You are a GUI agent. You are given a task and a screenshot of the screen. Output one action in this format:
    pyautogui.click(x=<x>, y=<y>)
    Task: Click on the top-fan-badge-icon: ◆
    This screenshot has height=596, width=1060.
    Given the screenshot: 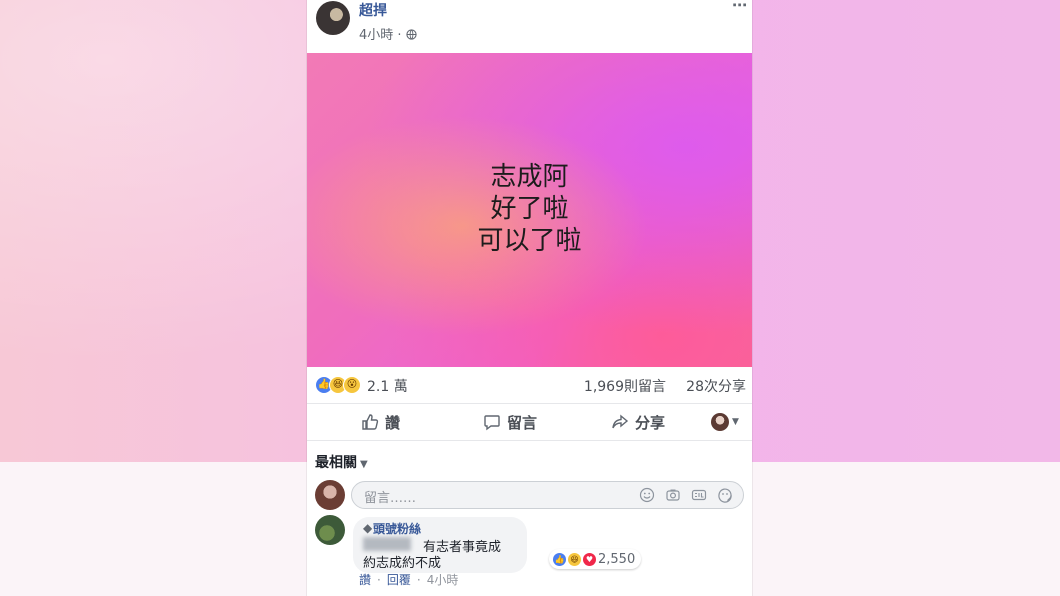 What is the action you would take?
    pyautogui.click(x=368, y=528)
    